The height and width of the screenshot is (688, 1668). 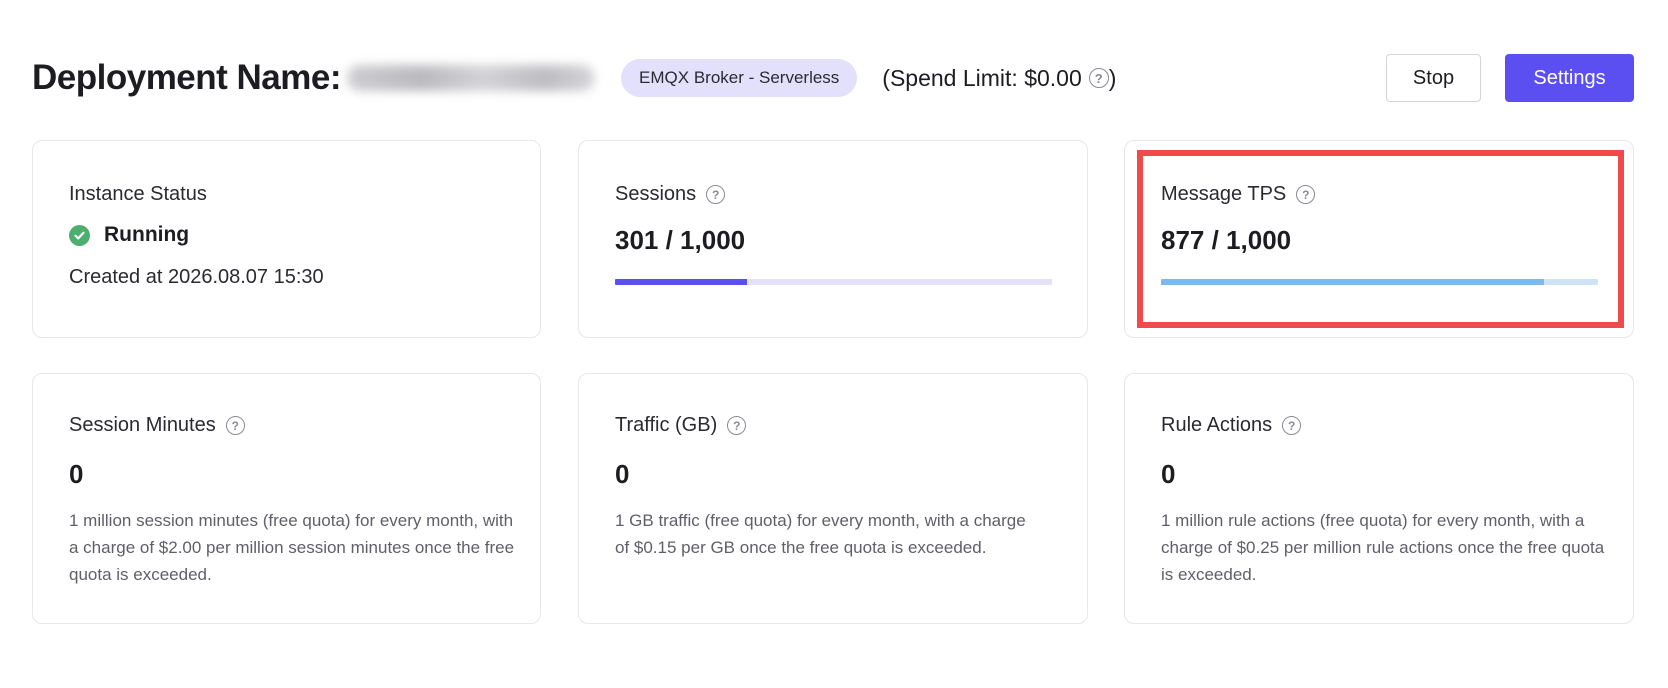 What do you see at coordinates (1226, 240) in the screenshot?
I see `message-tps-value: 877 / 1,000` at bounding box center [1226, 240].